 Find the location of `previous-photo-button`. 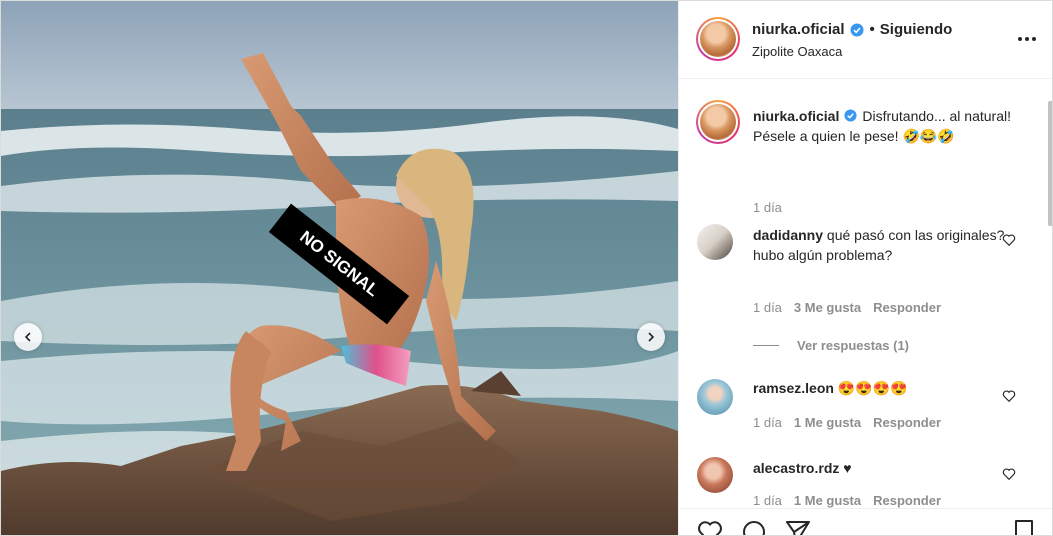

previous-photo-button is located at coordinates (28, 337).